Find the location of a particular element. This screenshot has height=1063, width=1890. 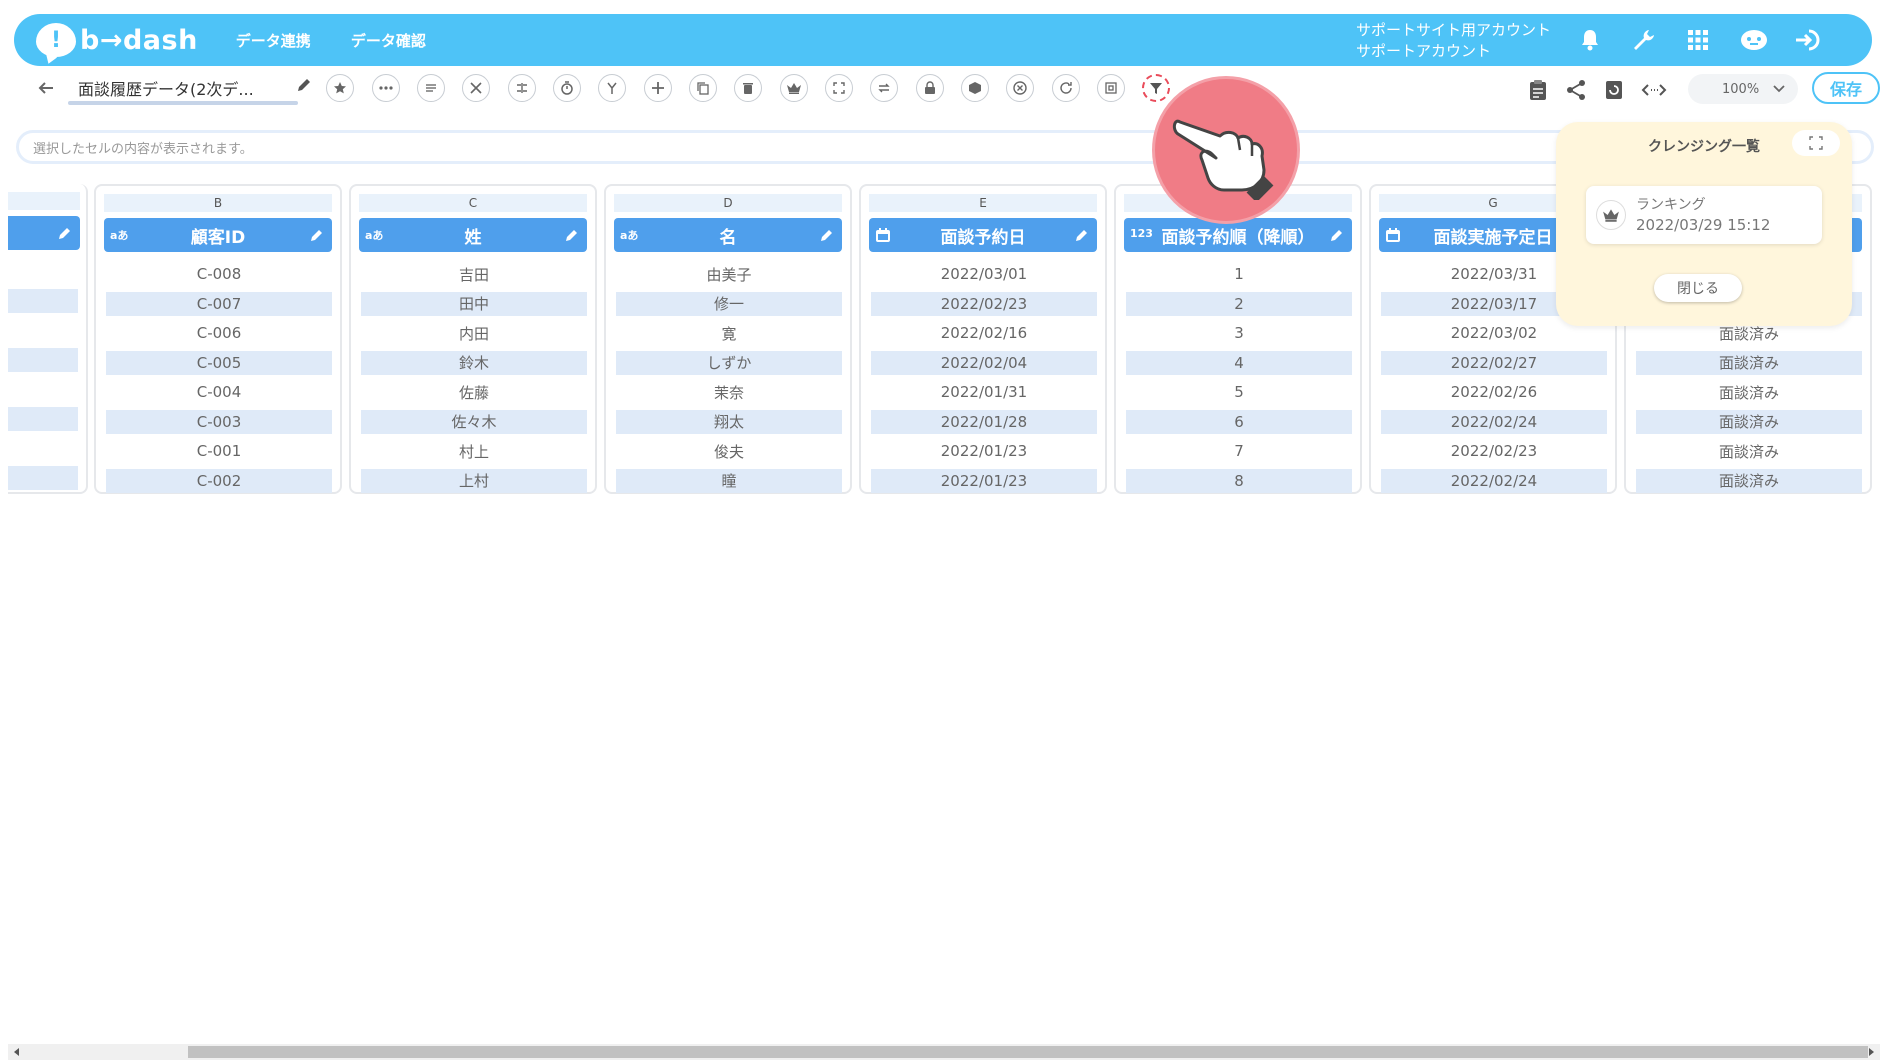

table-cell: 瞳 is located at coordinates (729, 480).